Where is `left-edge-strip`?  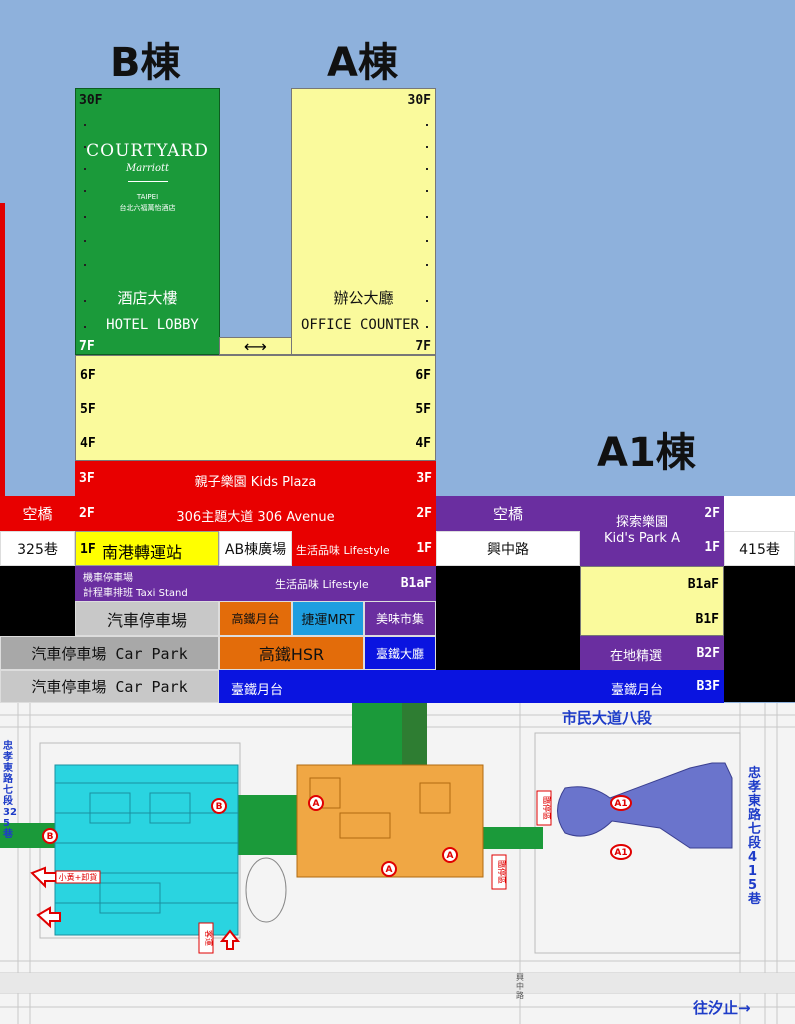
left-edge-strip is located at coordinates (2, 350).